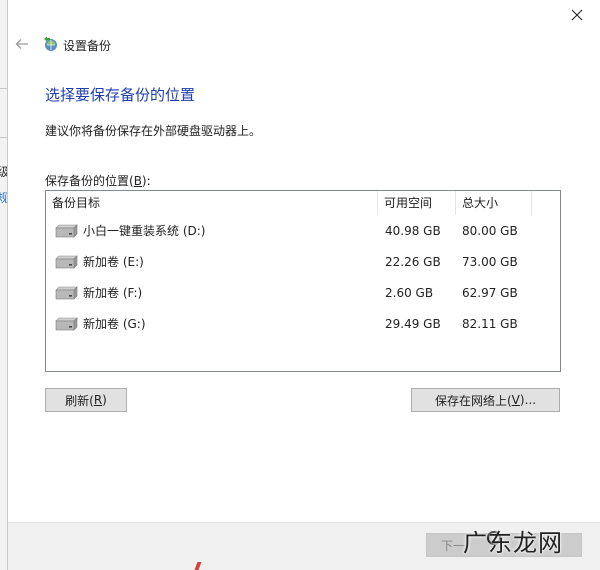 Image resolution: width=600 pixels, height=570 pixels. Describe the element at coordinates (515, 400) in the screenshot. I see `button-access-key: V` at that location.